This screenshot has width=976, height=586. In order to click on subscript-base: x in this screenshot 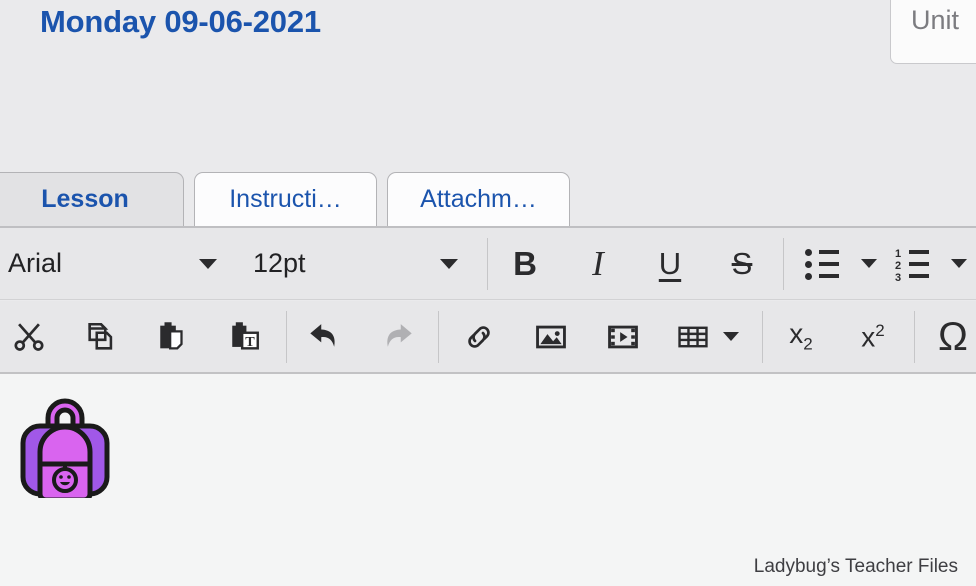, I will do `click(796, 334)`.